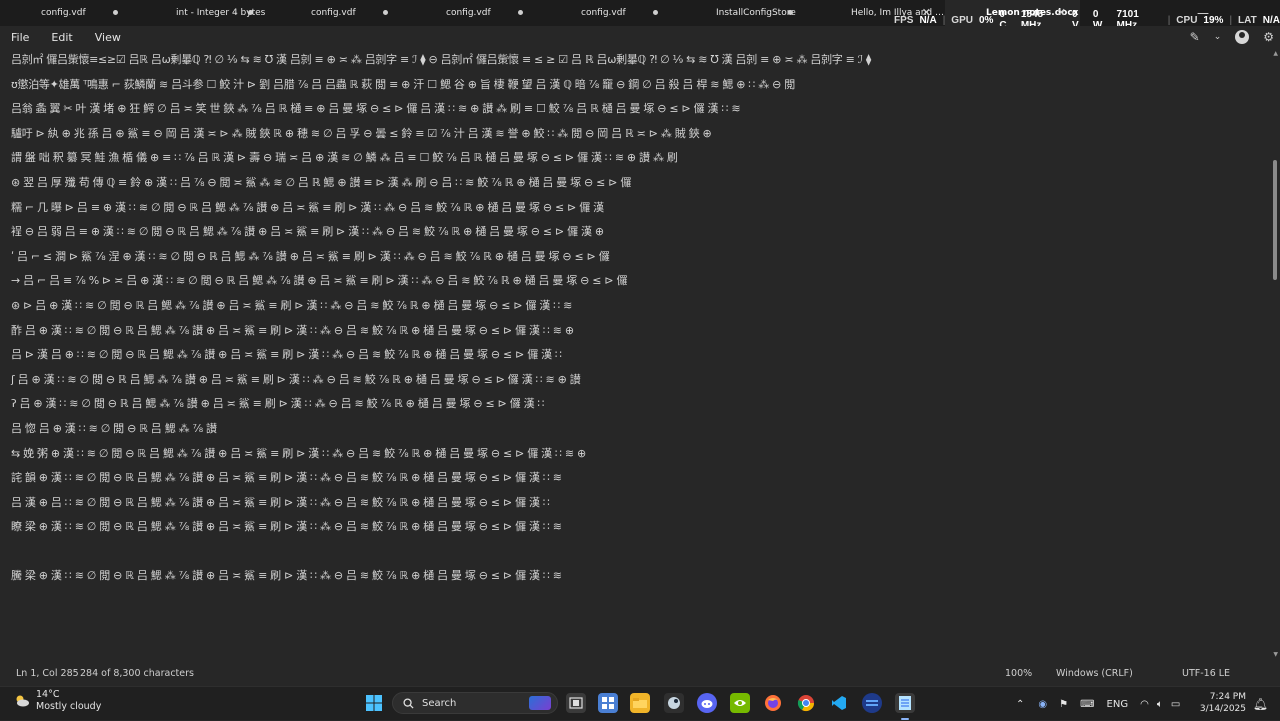 The image size is (1280, 721). I want to click on tab-installconfigstore: InstallConfigStore, so click(742, 13).